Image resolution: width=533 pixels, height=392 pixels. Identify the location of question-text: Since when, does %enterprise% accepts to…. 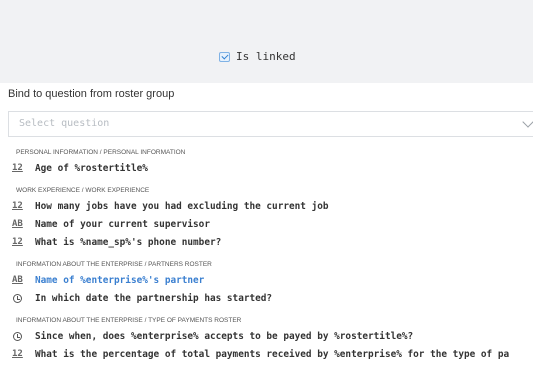
(224, 336).